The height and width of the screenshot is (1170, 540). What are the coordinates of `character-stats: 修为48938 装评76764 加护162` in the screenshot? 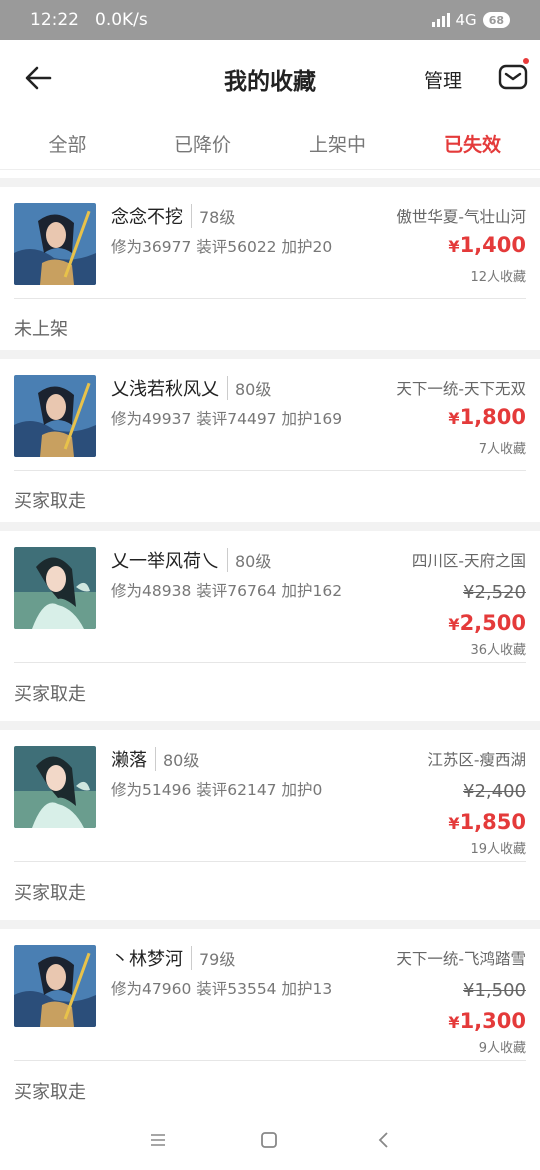 It's located at (227, 591).